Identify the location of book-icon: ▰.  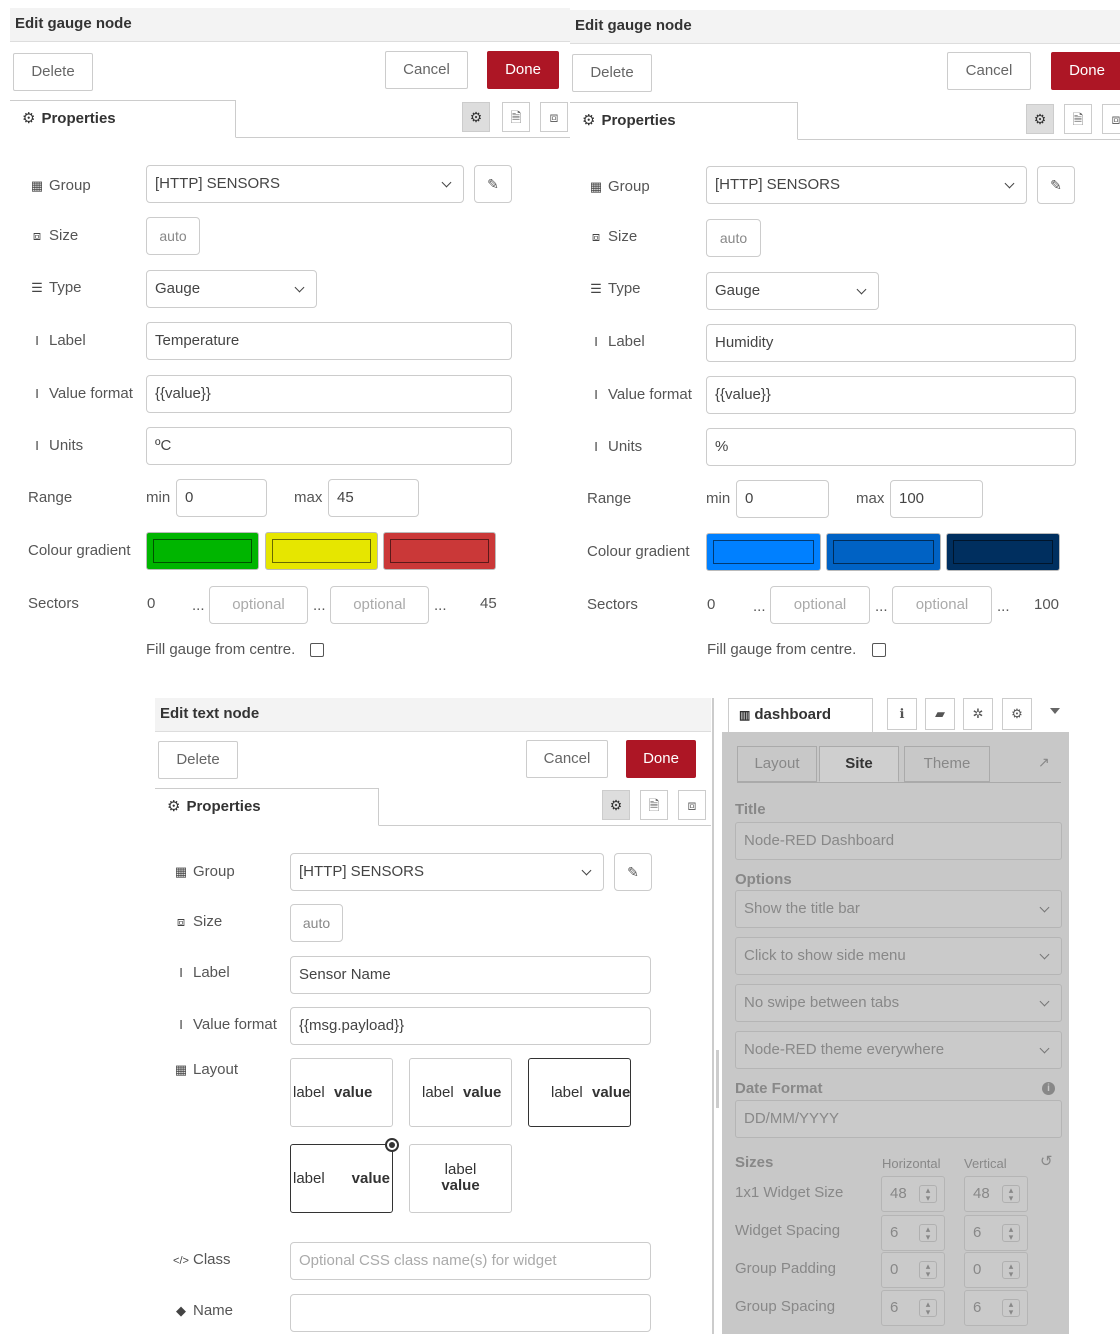
(940, 714).